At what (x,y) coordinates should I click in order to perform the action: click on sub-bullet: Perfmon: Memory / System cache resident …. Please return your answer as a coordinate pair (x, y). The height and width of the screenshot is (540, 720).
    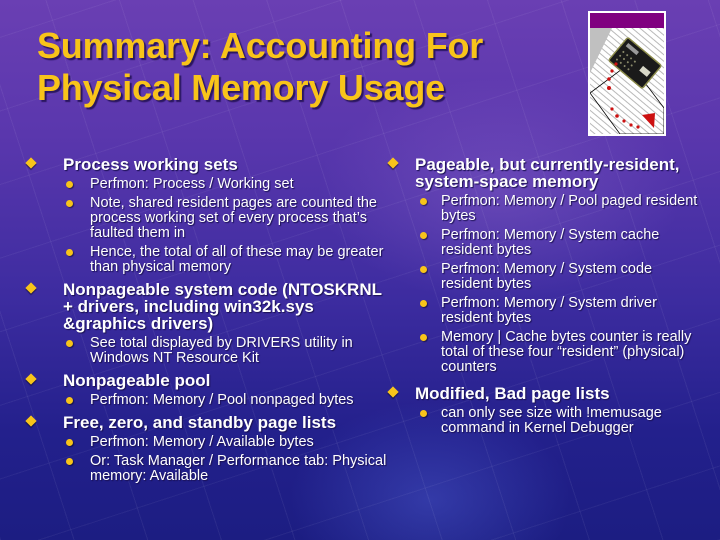
    Looking at the image, I should click on (547, 243).